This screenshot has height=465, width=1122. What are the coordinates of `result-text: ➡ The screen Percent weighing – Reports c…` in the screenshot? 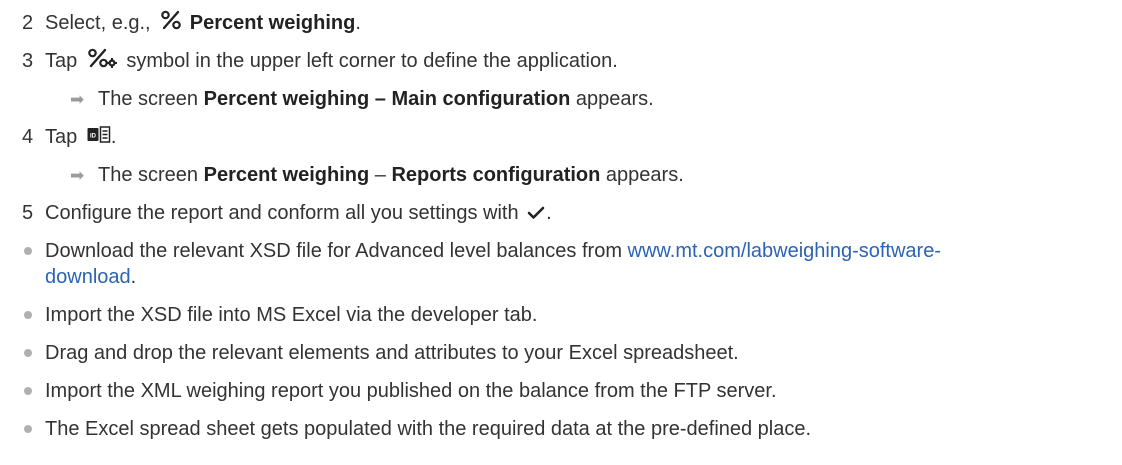 It's located at (377, 175).